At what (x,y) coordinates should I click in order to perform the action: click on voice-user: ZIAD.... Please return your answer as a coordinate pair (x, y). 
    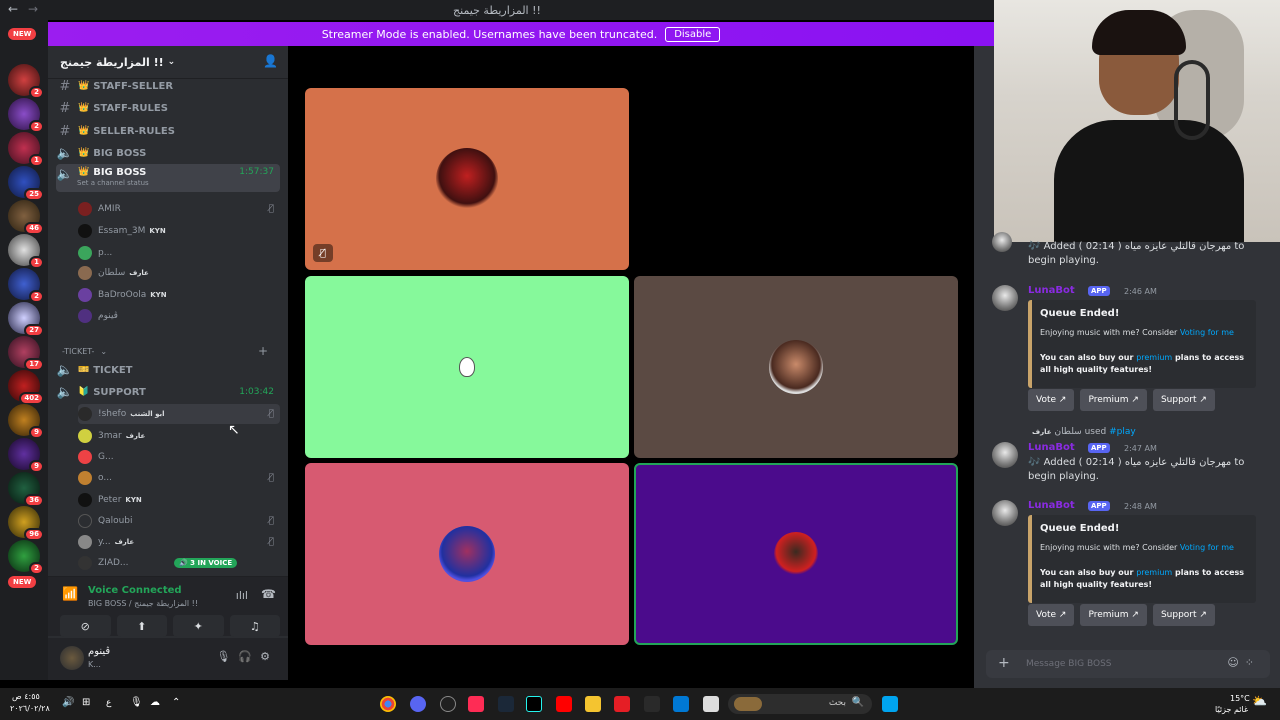
    Looking at the image, I should click on (123, 563).